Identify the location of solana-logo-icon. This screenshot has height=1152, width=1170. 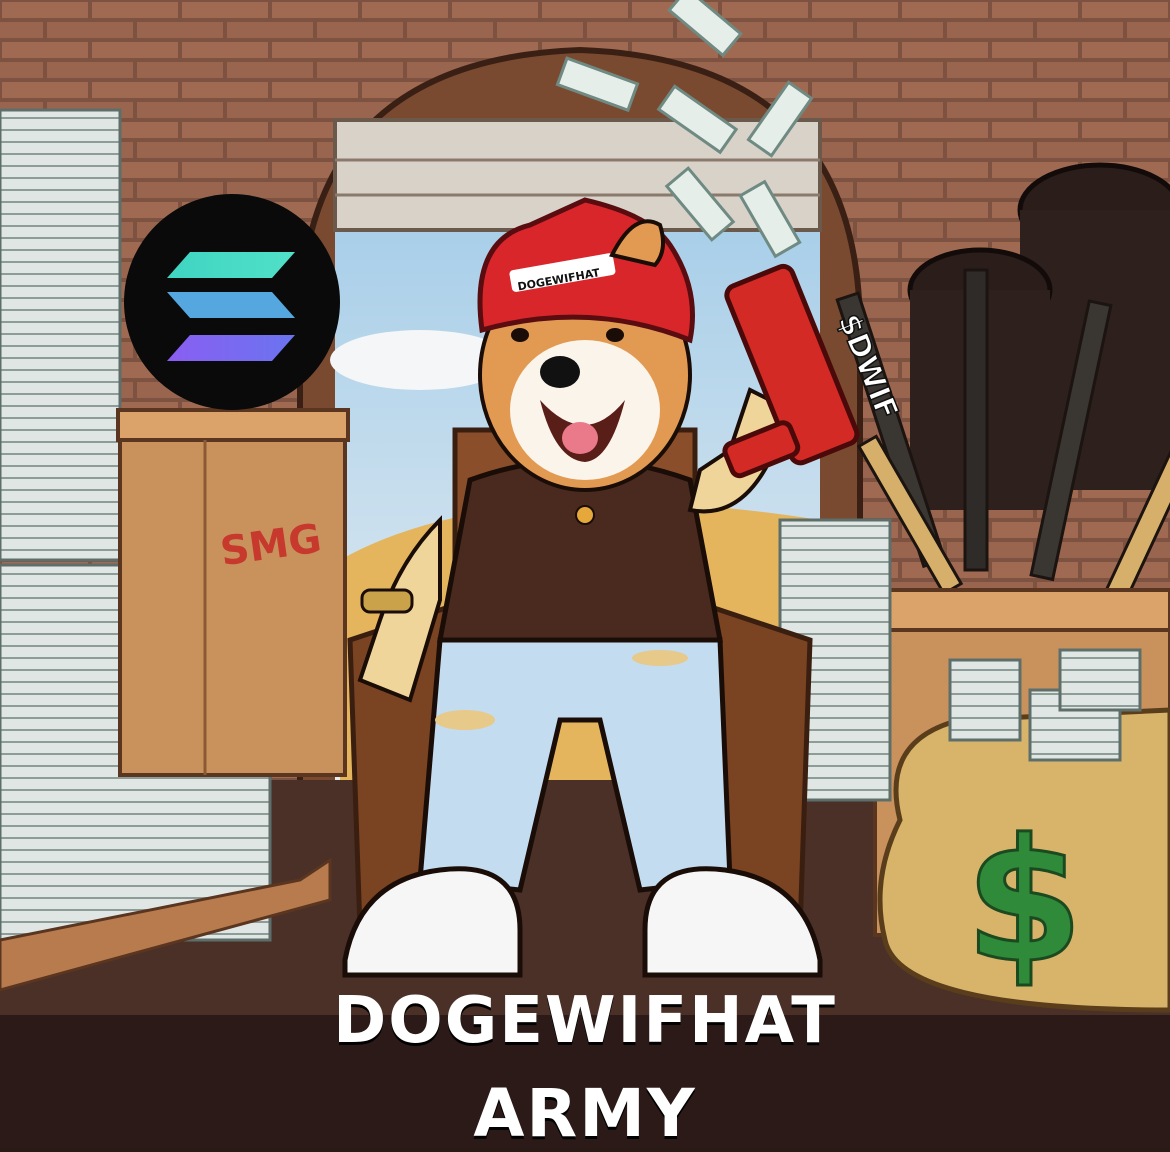
(232, 302).